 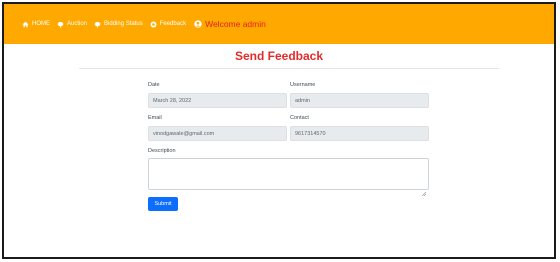 What do you see at coordinates (173, 24) in the screenshot?
I see `nav-feedback-label: Feedback` at bounding box center [173, 24].